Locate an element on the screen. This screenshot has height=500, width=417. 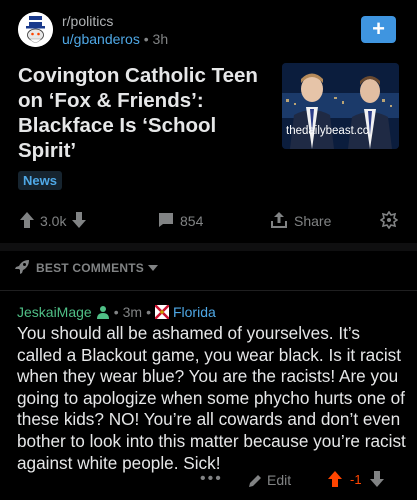
award-button is located at coordinates (389, 221).